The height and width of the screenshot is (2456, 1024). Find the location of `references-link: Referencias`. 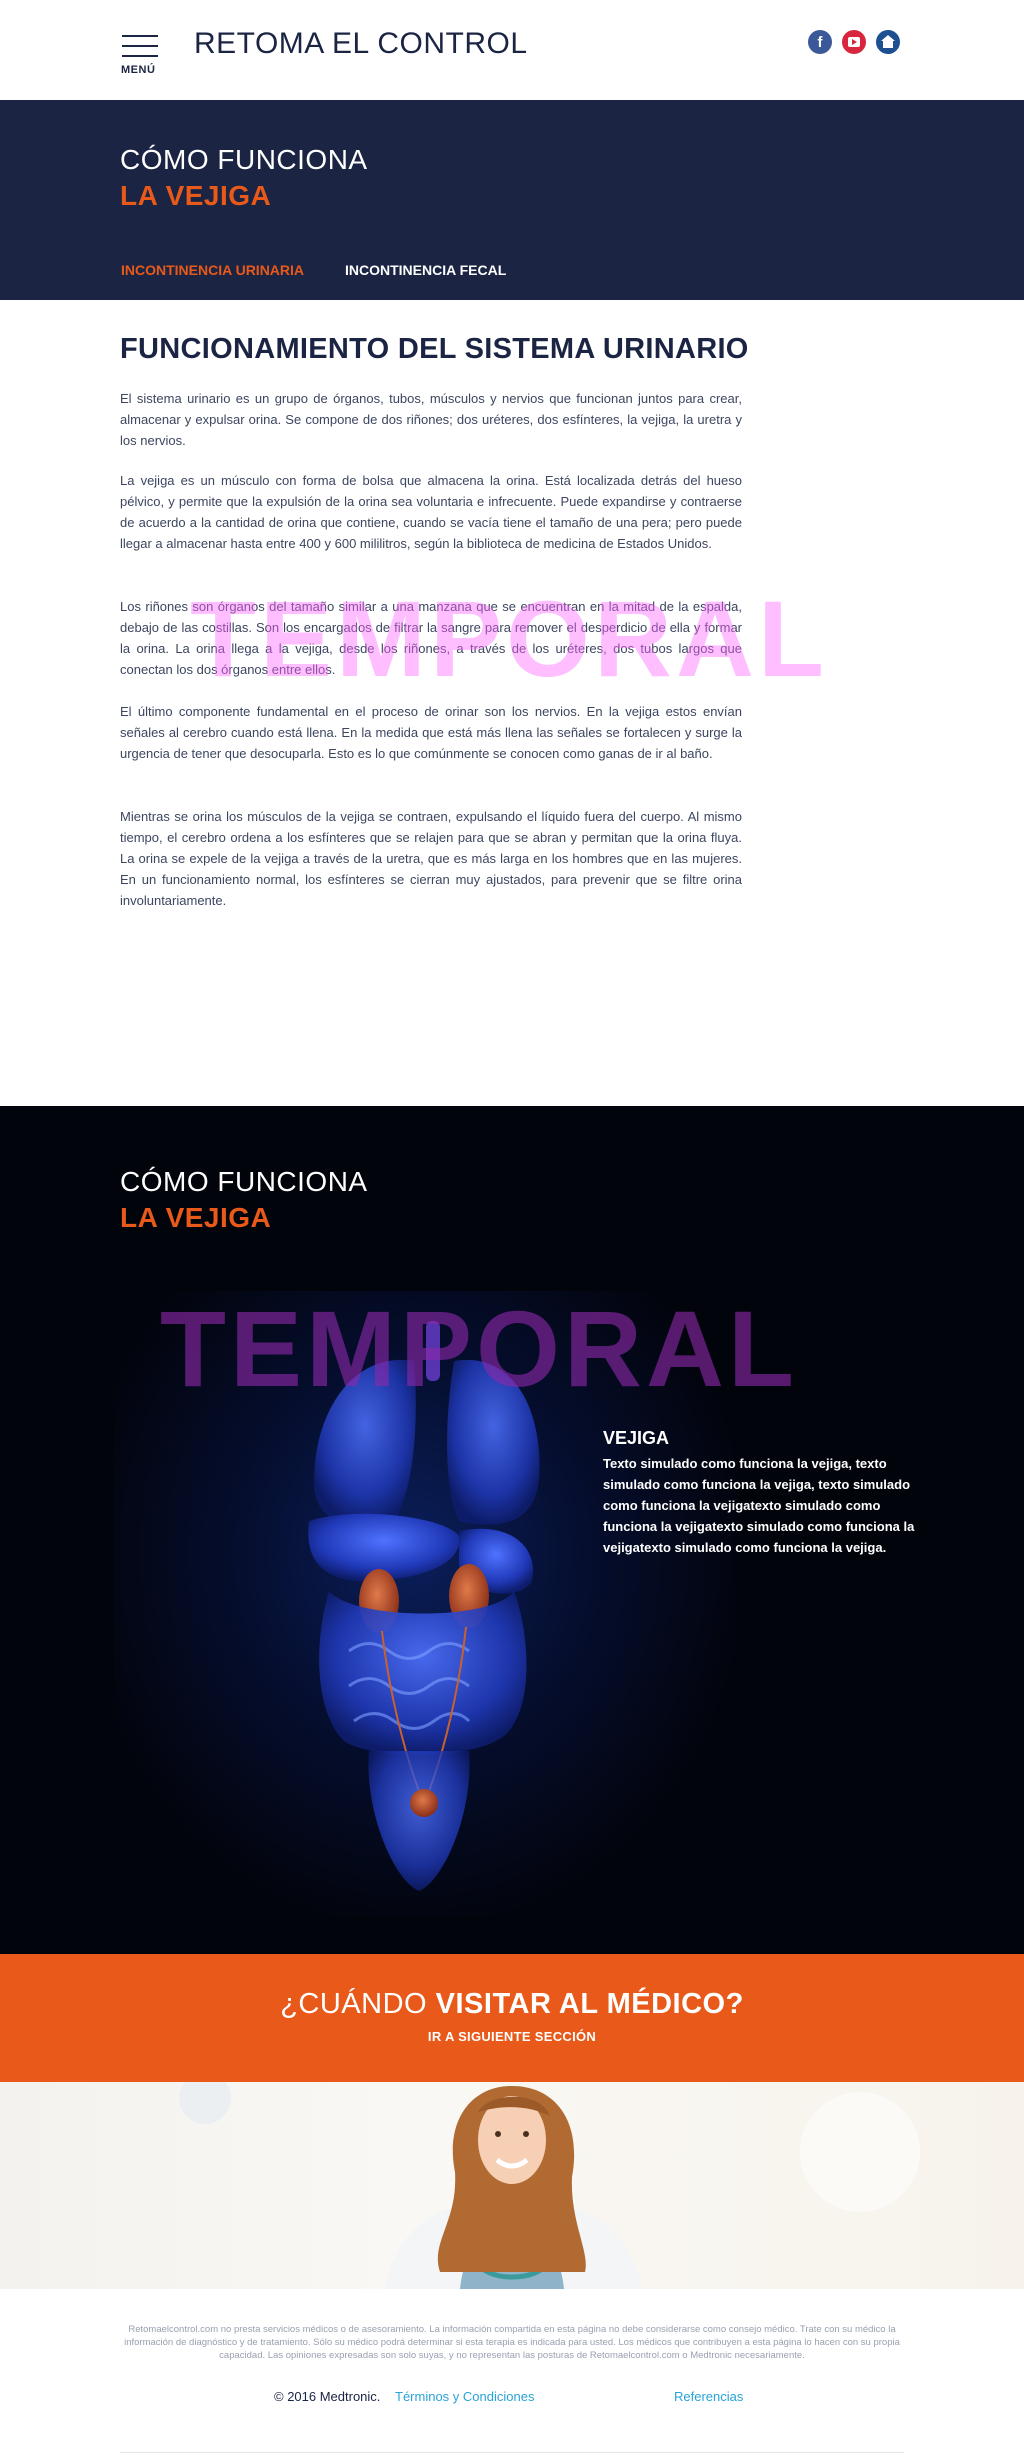

references-link: Referencias is located at coordinates (708, 2396).